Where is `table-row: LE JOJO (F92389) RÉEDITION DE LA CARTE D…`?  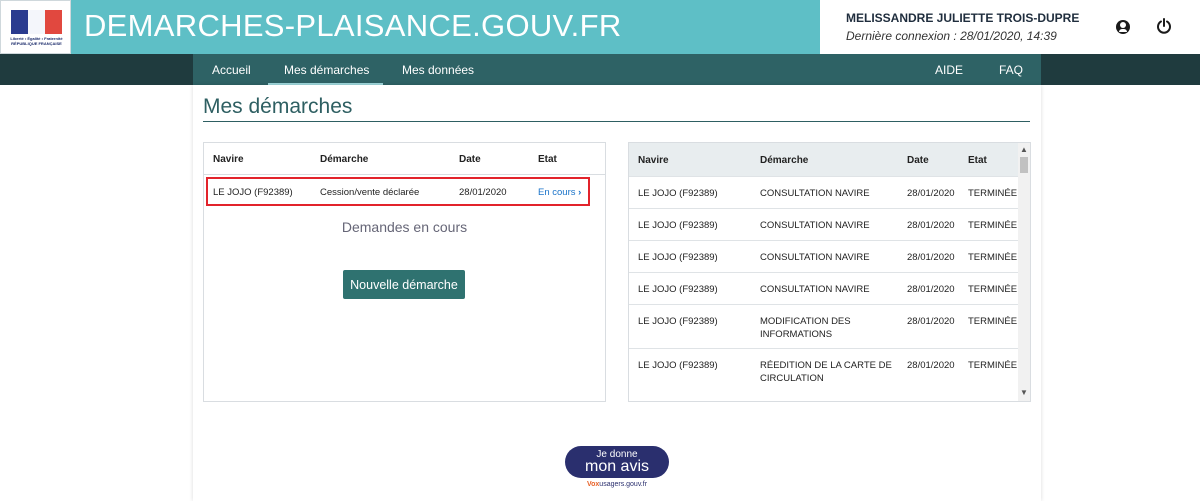 table-row: LE JOJO (F92389) RÉEDITION DE LA CARTE D… is located at coordinates (823, 374).